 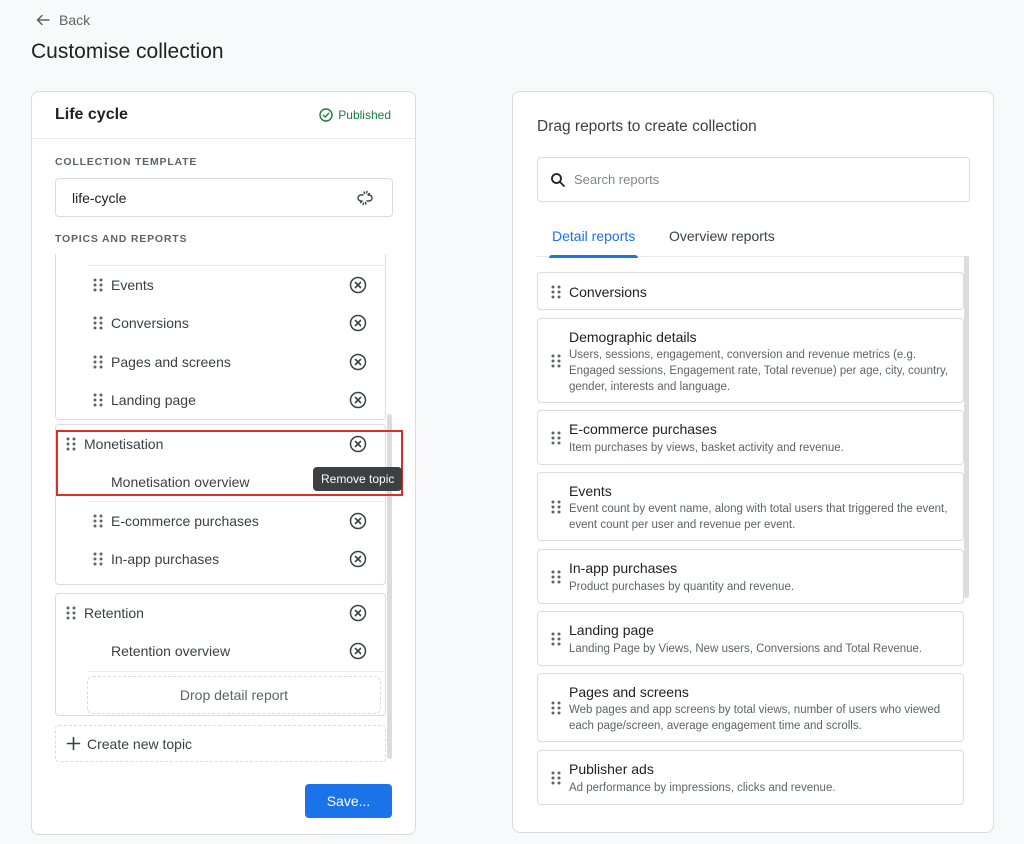 What do you see at coordinates (608, 292) in the screenshot?
I see `report-title: Conversions` at bounding box center [608, 292].